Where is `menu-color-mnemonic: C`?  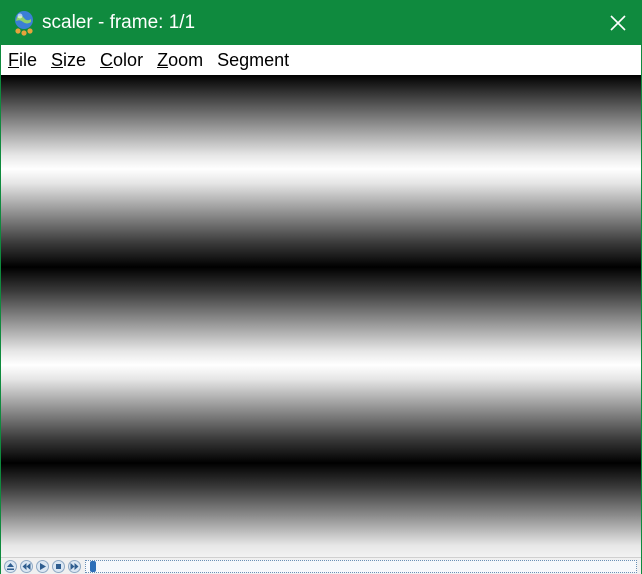
menu-color-mnemonic: C is located at coordinates (107, 60).